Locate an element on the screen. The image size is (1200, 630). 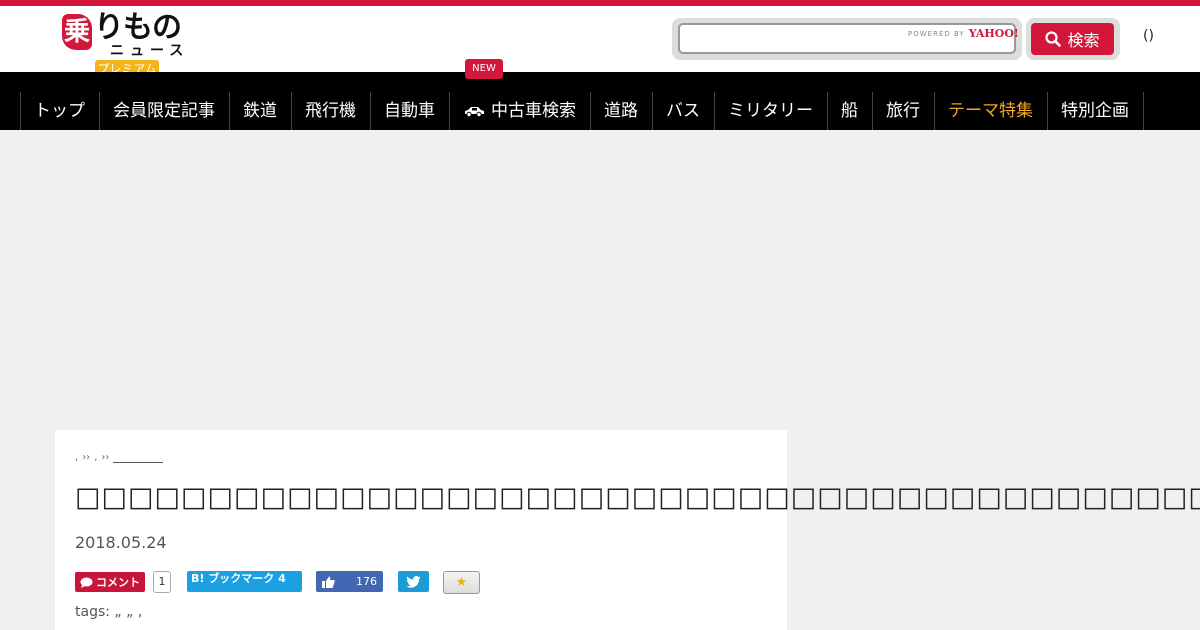
search-box: POWERED BY YAHOO! is located at coordinates (847, 39).